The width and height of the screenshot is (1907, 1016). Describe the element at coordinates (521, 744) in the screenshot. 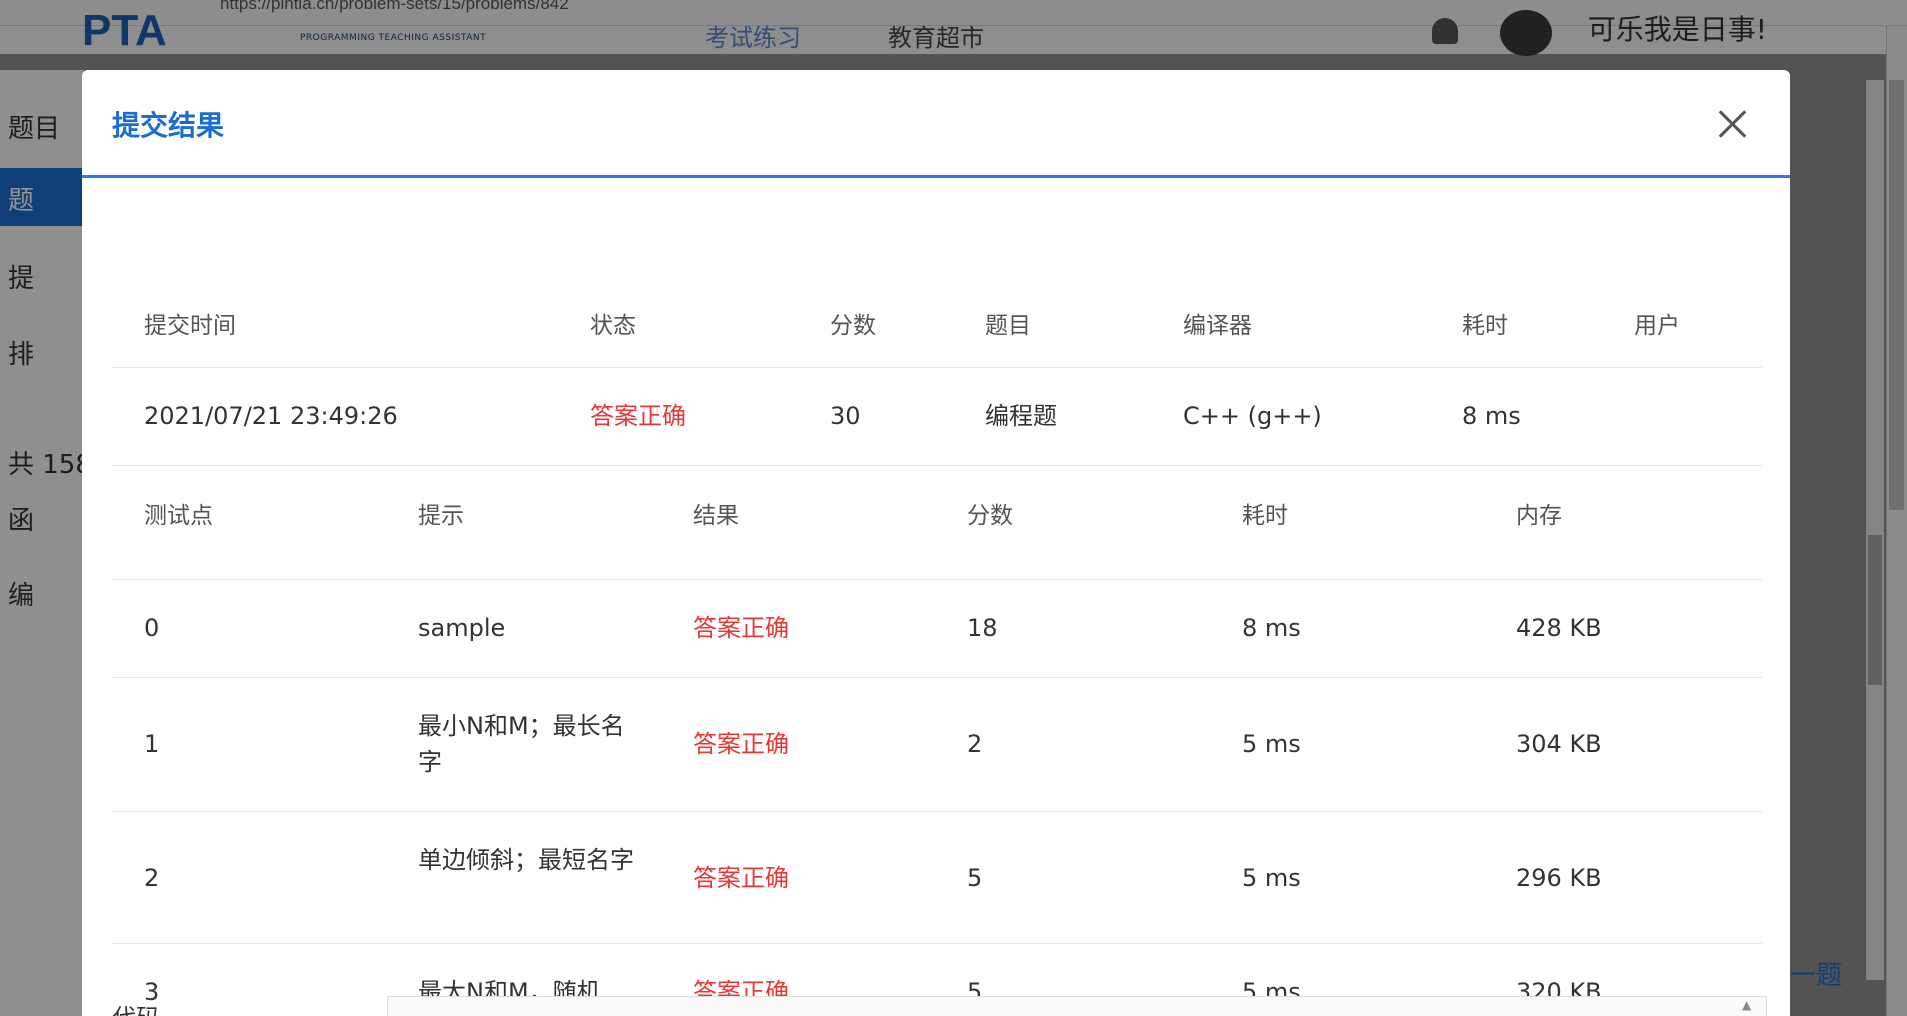

I see `tc-hint: 最小N和M；最长名字` at that location.